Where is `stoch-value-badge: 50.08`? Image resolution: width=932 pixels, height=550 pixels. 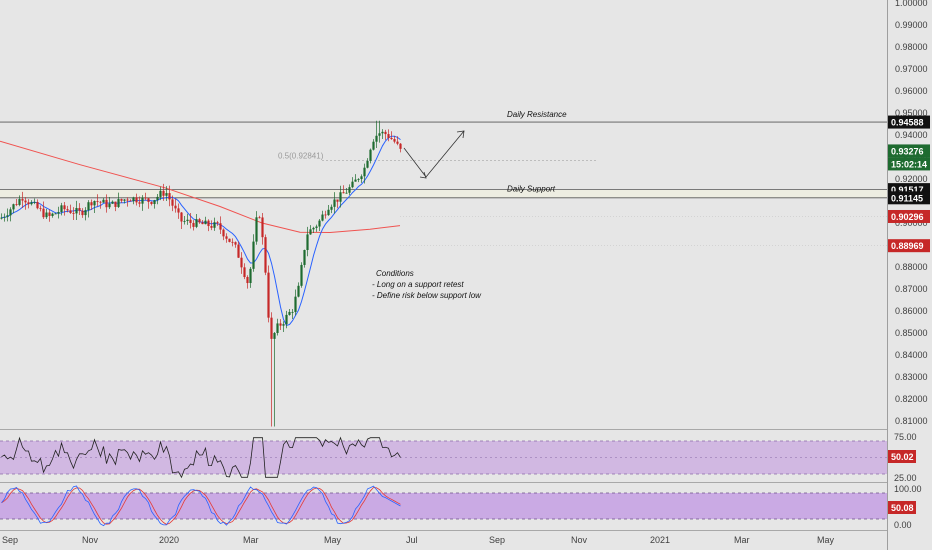
stoch-value-badge: 50.08 is located at coordinates (902, 507).